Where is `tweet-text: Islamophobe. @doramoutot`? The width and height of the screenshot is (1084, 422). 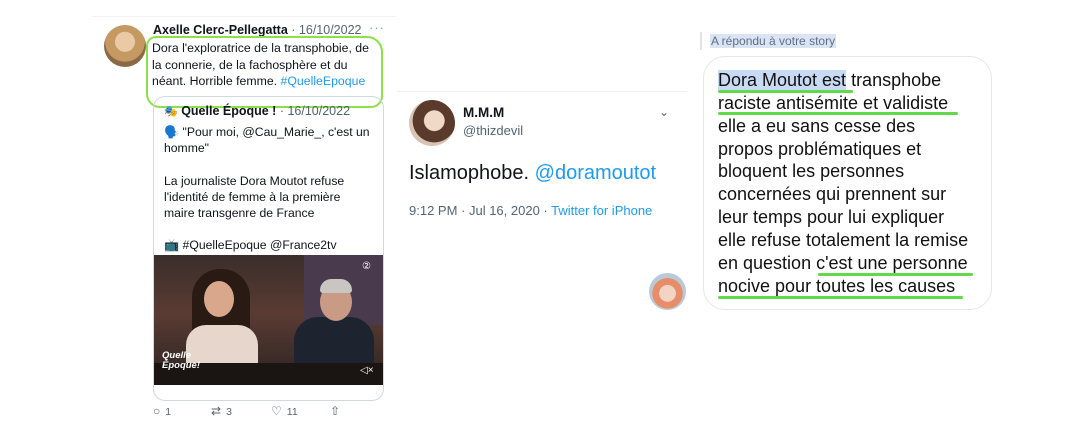 tweet-text: Islamophobe. @doramoutot is located at coordinates (532, 173).